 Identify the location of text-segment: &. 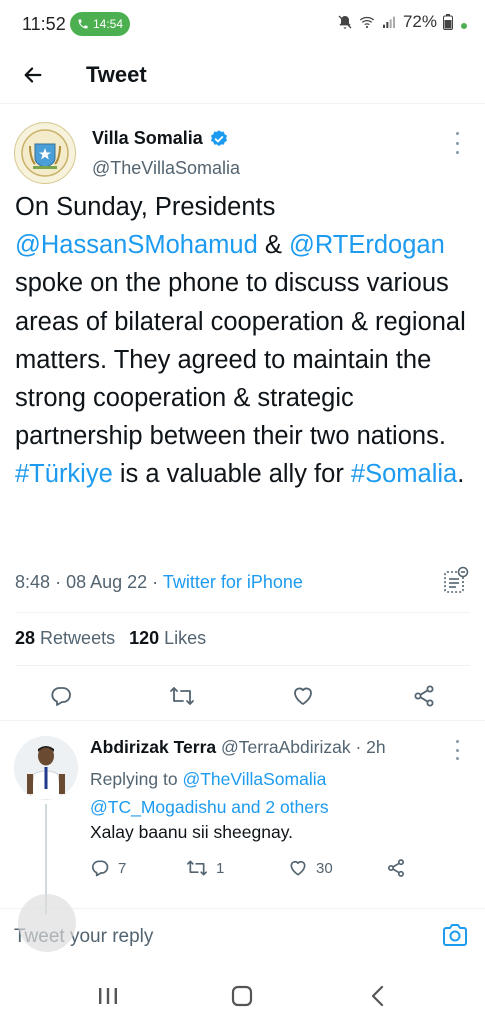
(273, 245).